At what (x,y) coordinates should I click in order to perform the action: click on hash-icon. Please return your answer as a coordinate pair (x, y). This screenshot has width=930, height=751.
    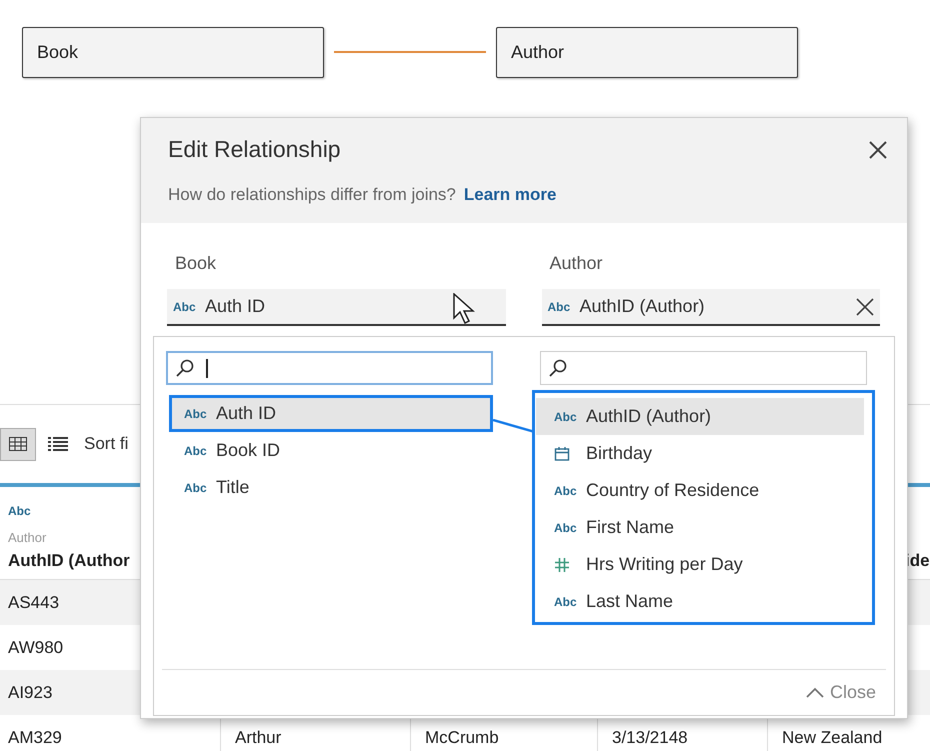
    Looking at the image, I should click on (562, 564).